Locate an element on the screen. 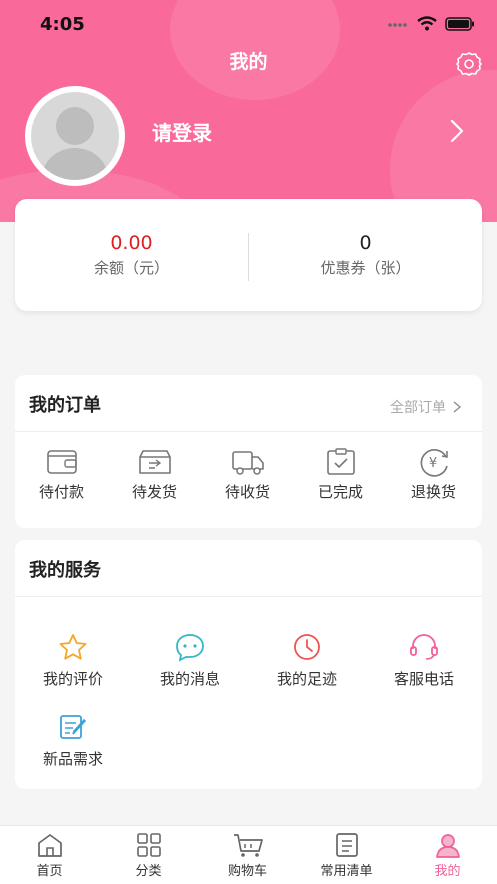  order-item-label: 退换货 is located at coordinates (433, 492).